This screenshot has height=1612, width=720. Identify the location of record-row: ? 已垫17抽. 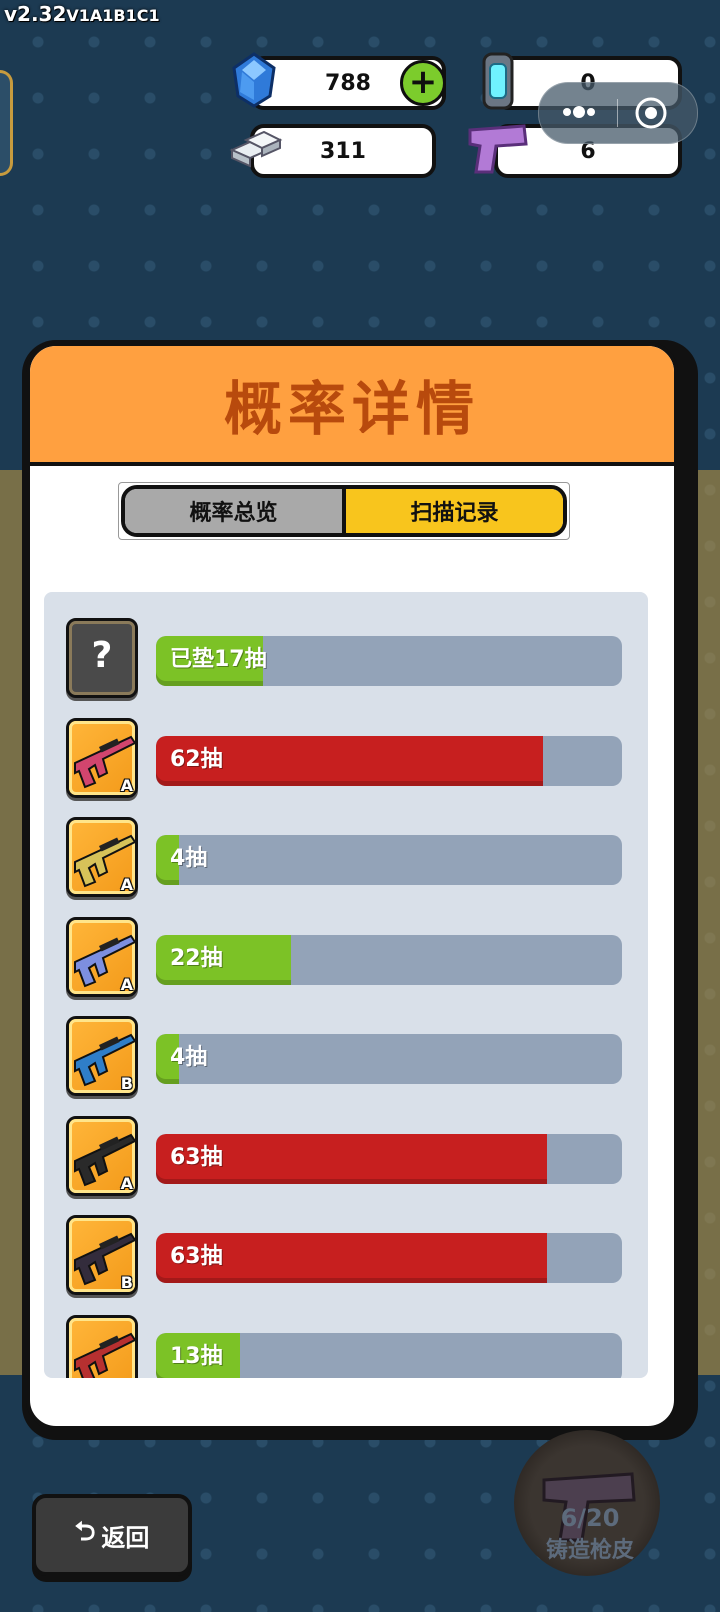
(353, 660).